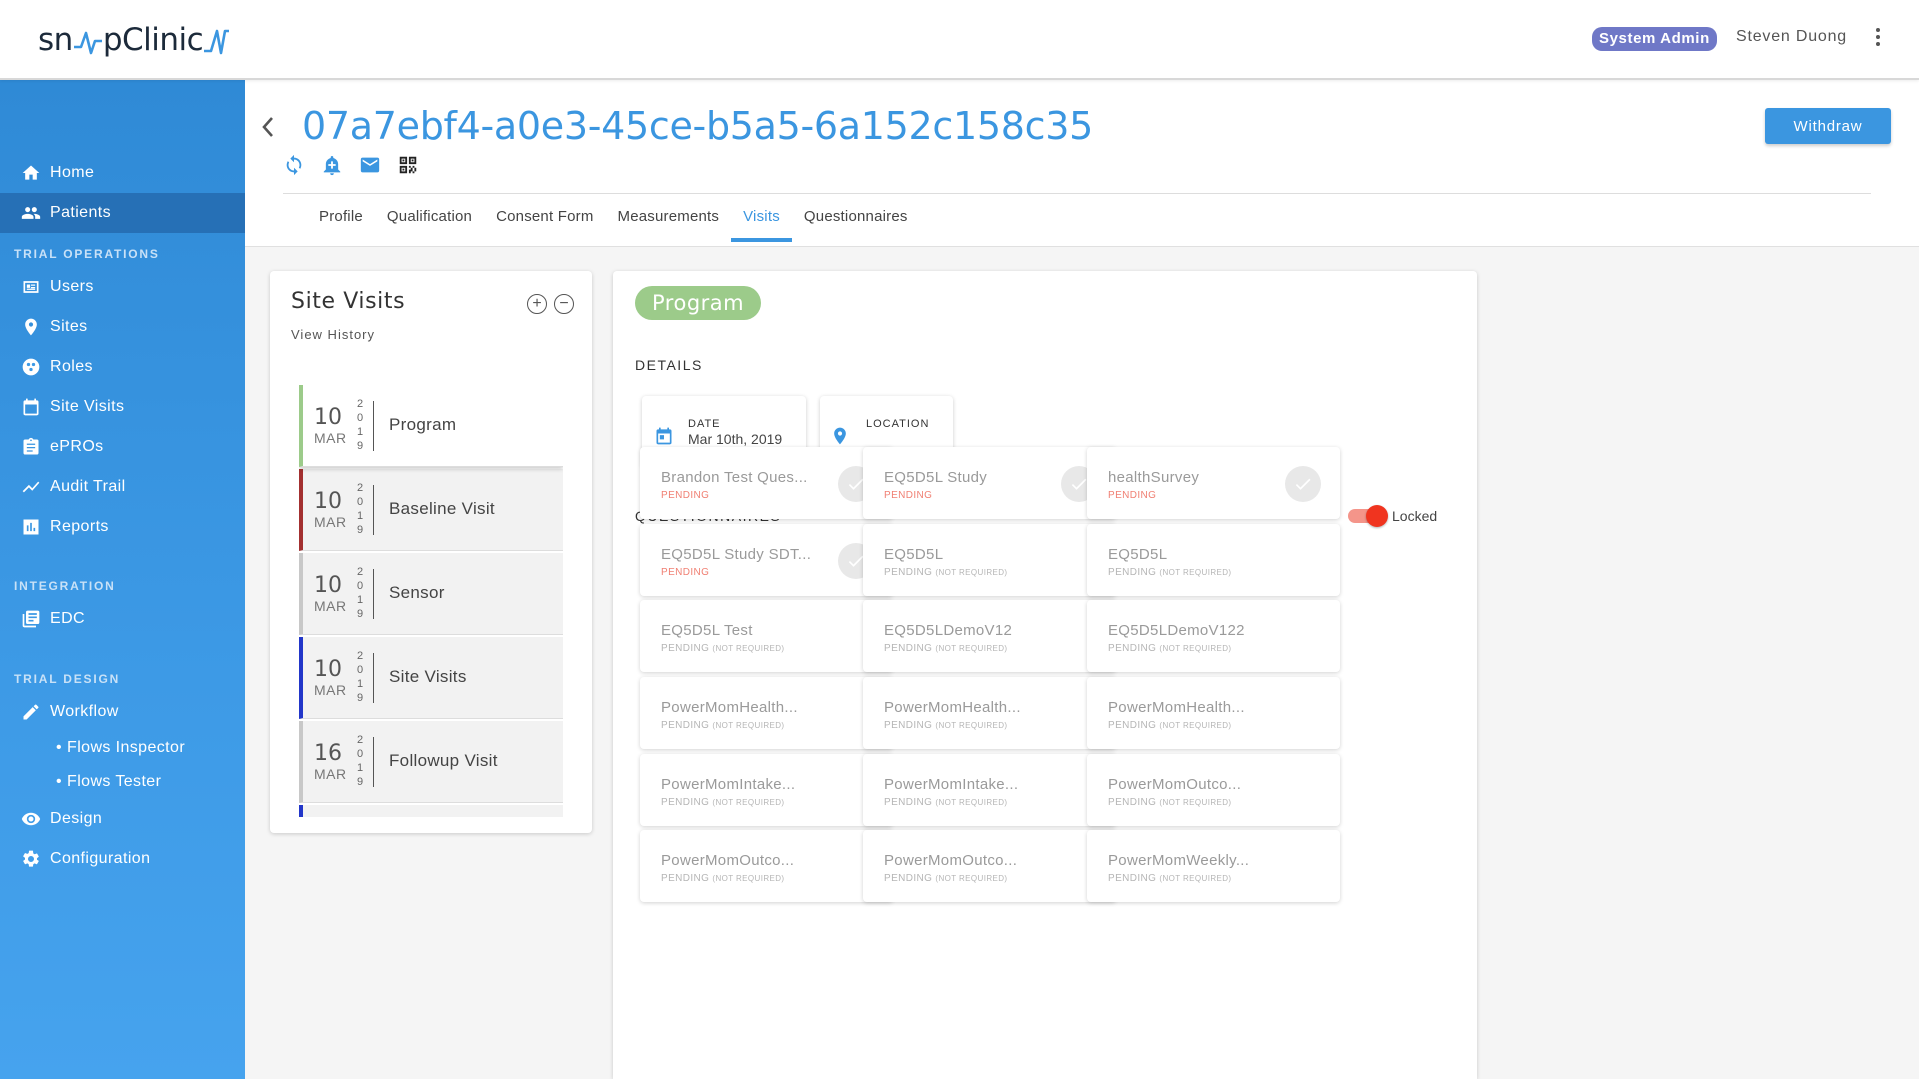  Describe the element at coordinates (989, 483) in the screenshot. I see `questionnaire-card: EQ5D5L Study PENDING` at that location.